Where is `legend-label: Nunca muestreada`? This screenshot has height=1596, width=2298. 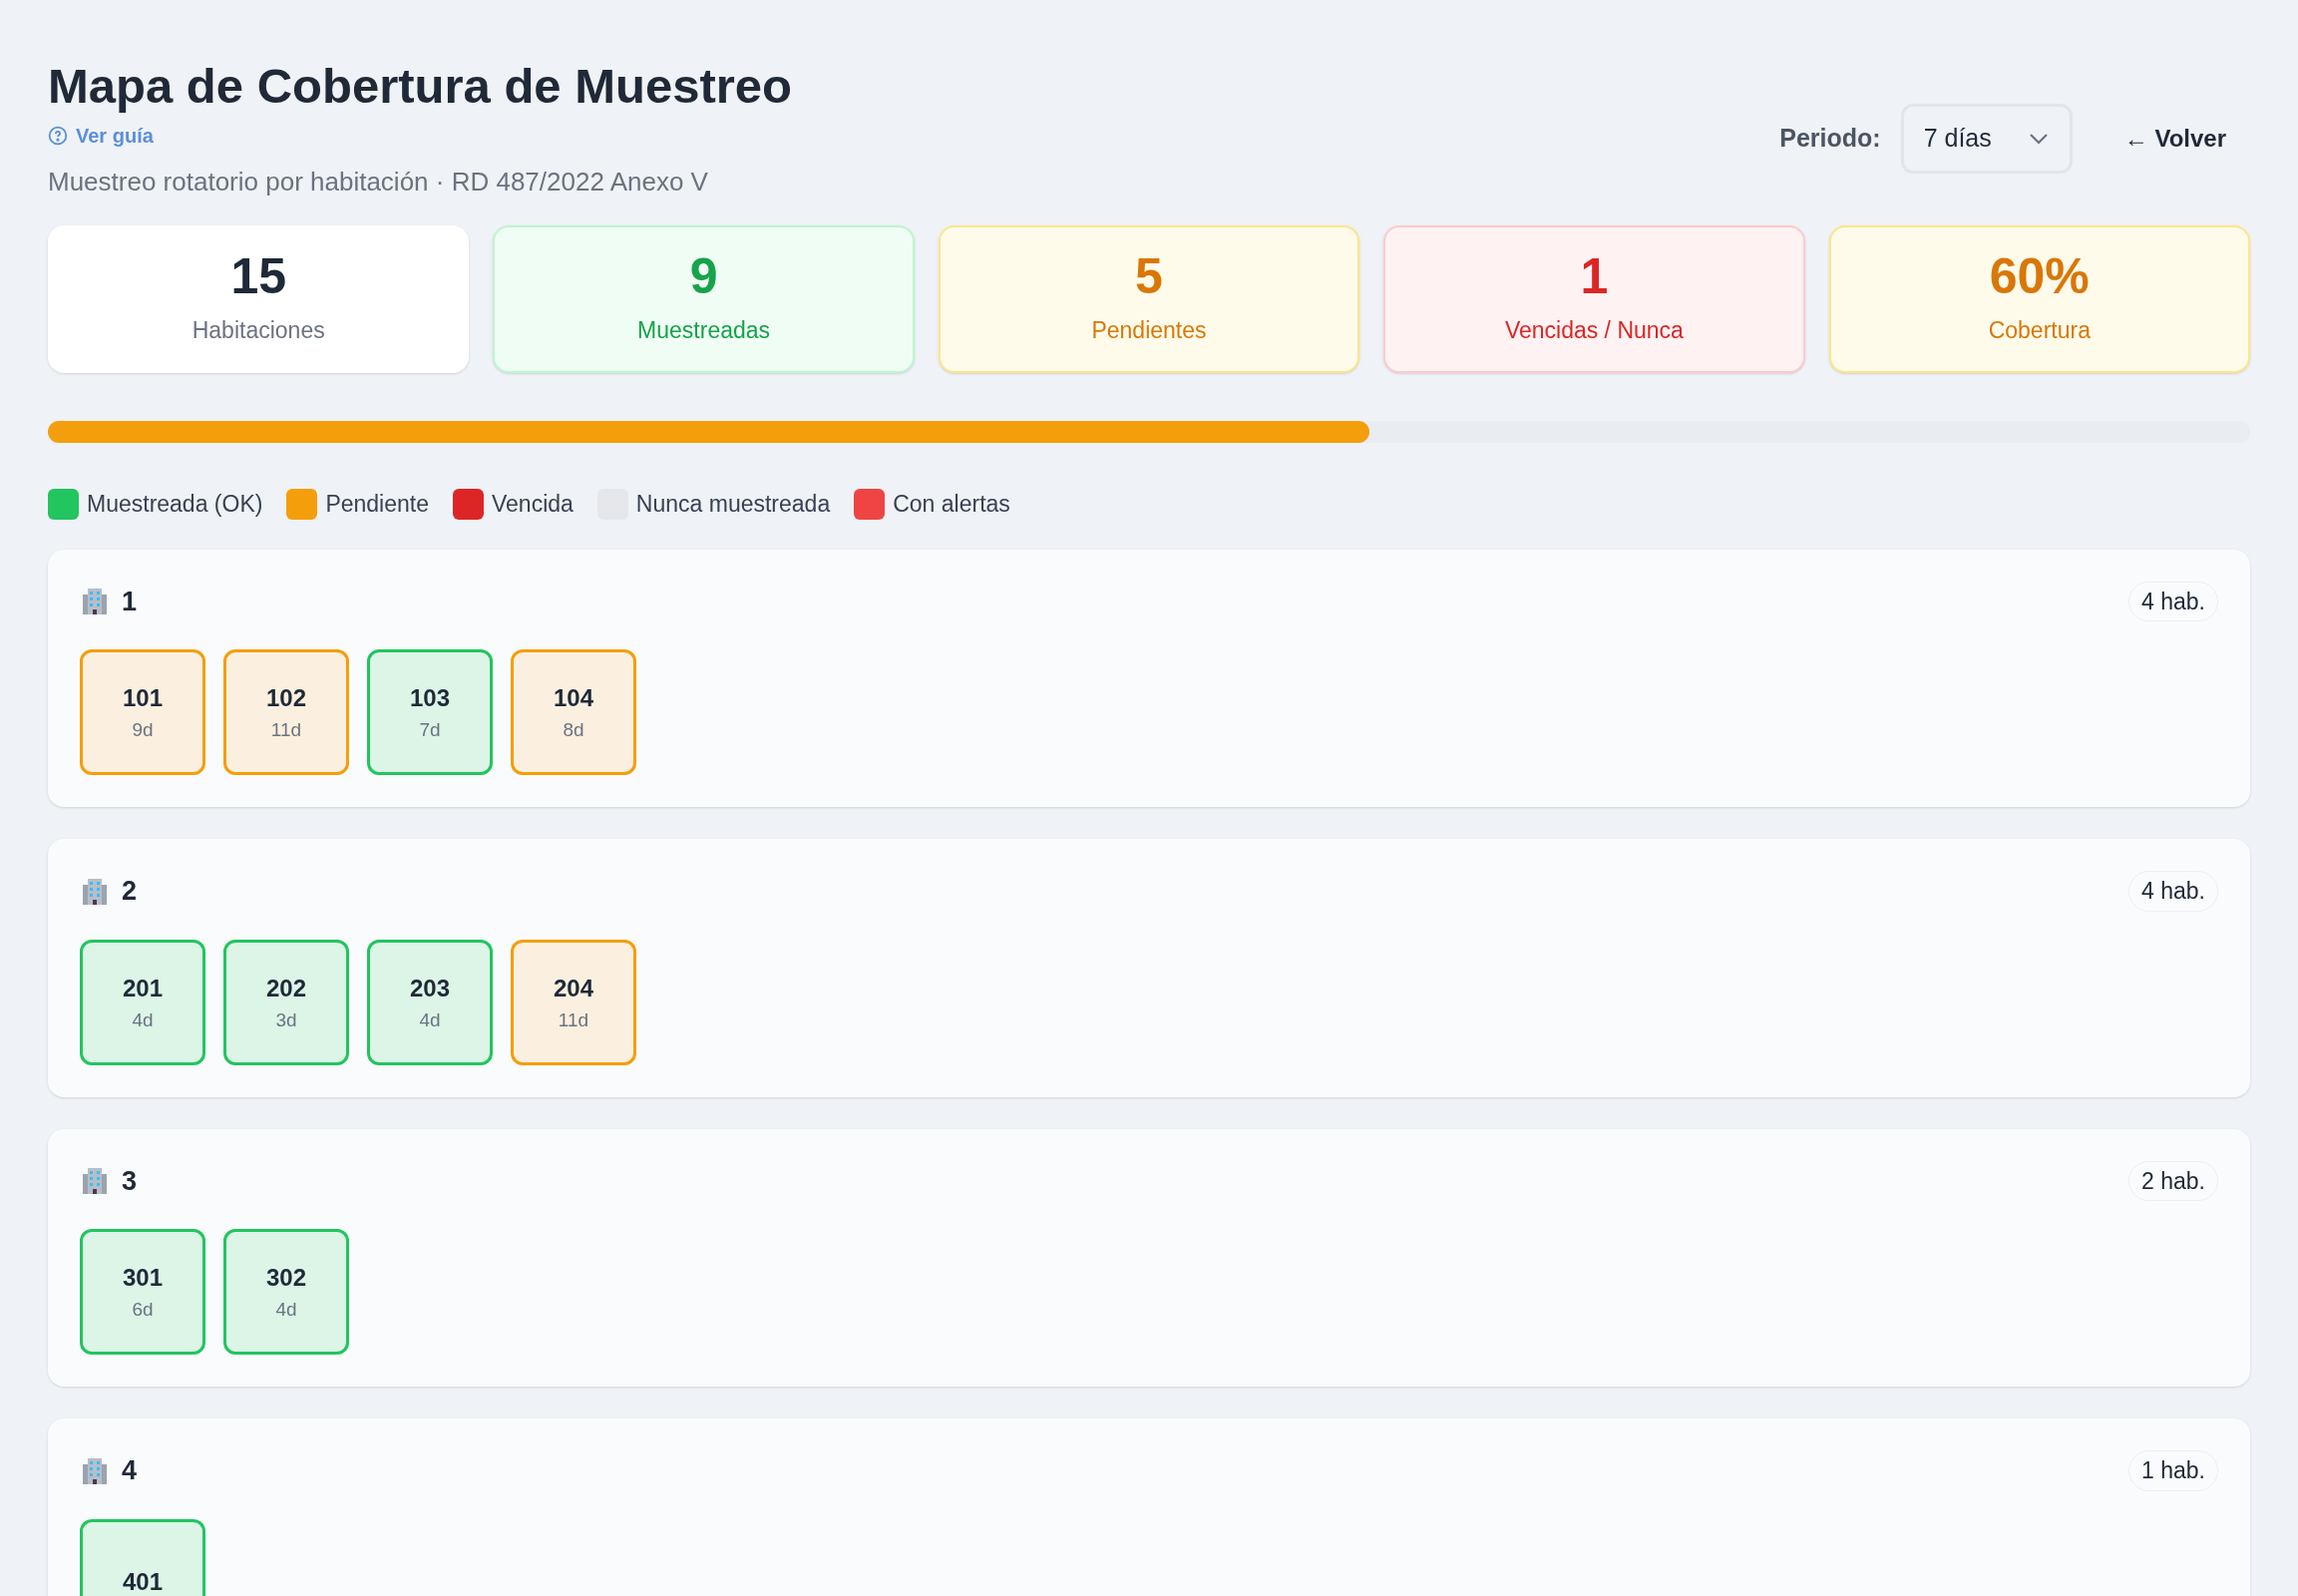
legend-label: Nunca muestreada is located at coordinates (733, 505).